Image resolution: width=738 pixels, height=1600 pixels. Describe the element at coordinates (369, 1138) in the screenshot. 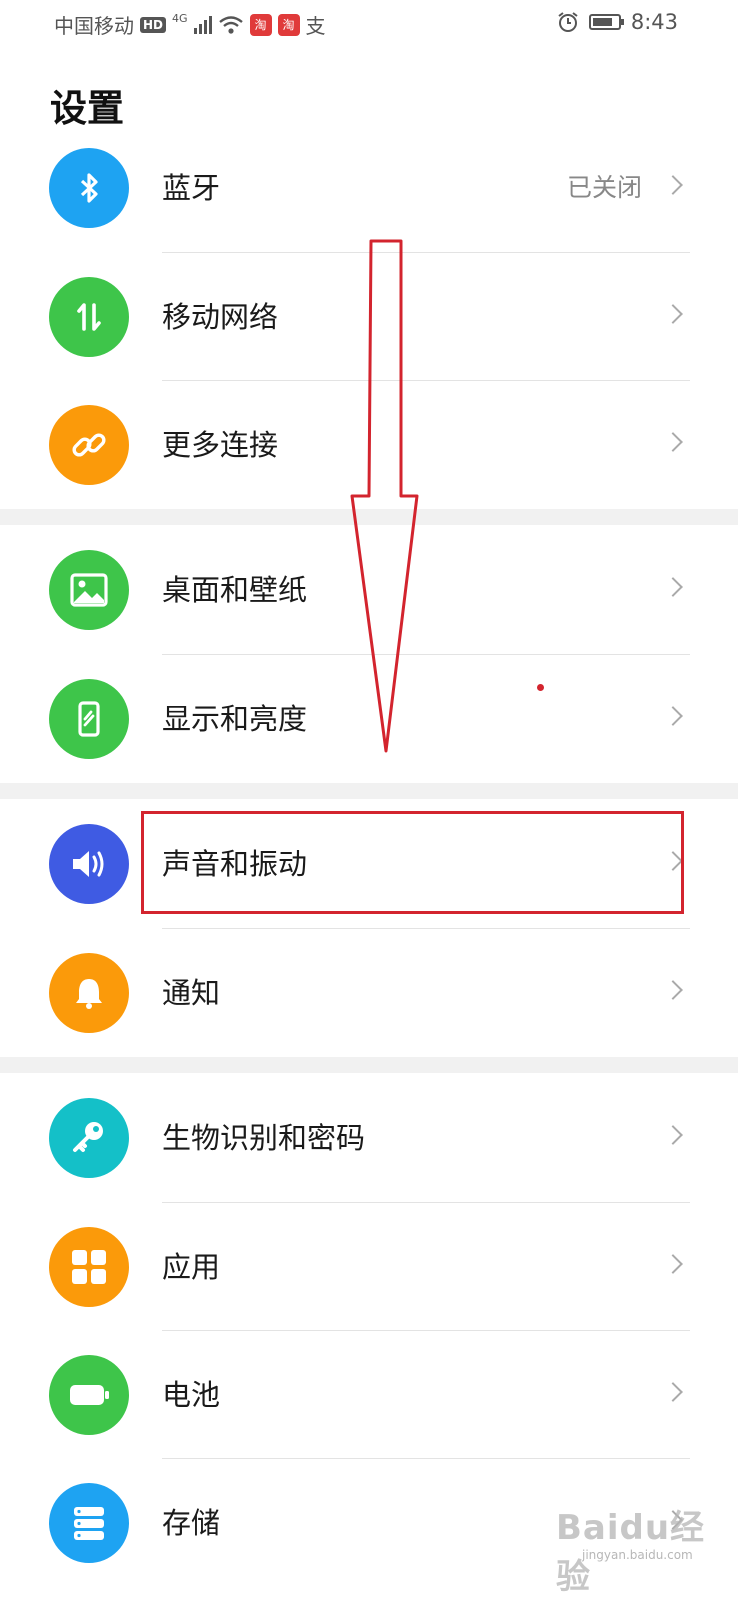

I see `settings-item-biometrics-password: 生物识别和密码` at that location.